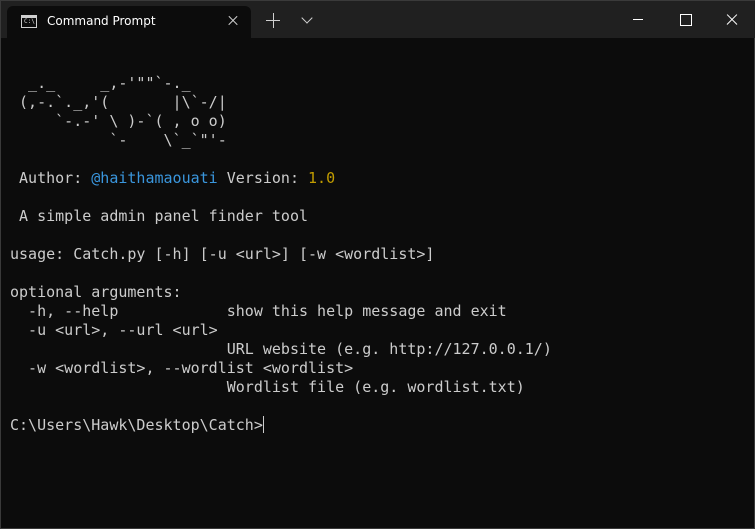  Describe the element at coordinates (51, 178) in the screenshot. I see `author-label: Author:` at that location.